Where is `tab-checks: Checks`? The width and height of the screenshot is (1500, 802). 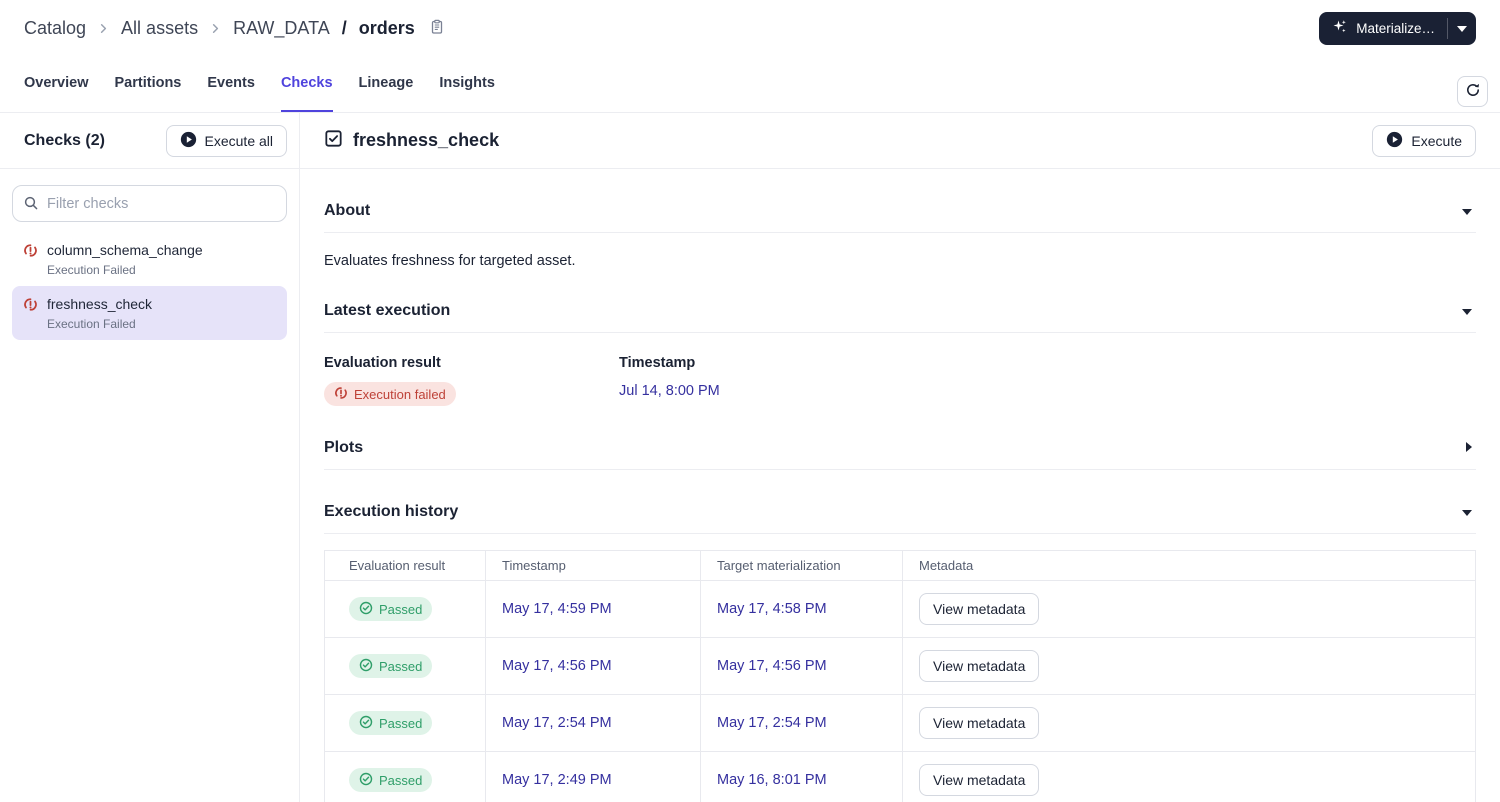
tab-checks: Checks is located at coordinates (306, 84).